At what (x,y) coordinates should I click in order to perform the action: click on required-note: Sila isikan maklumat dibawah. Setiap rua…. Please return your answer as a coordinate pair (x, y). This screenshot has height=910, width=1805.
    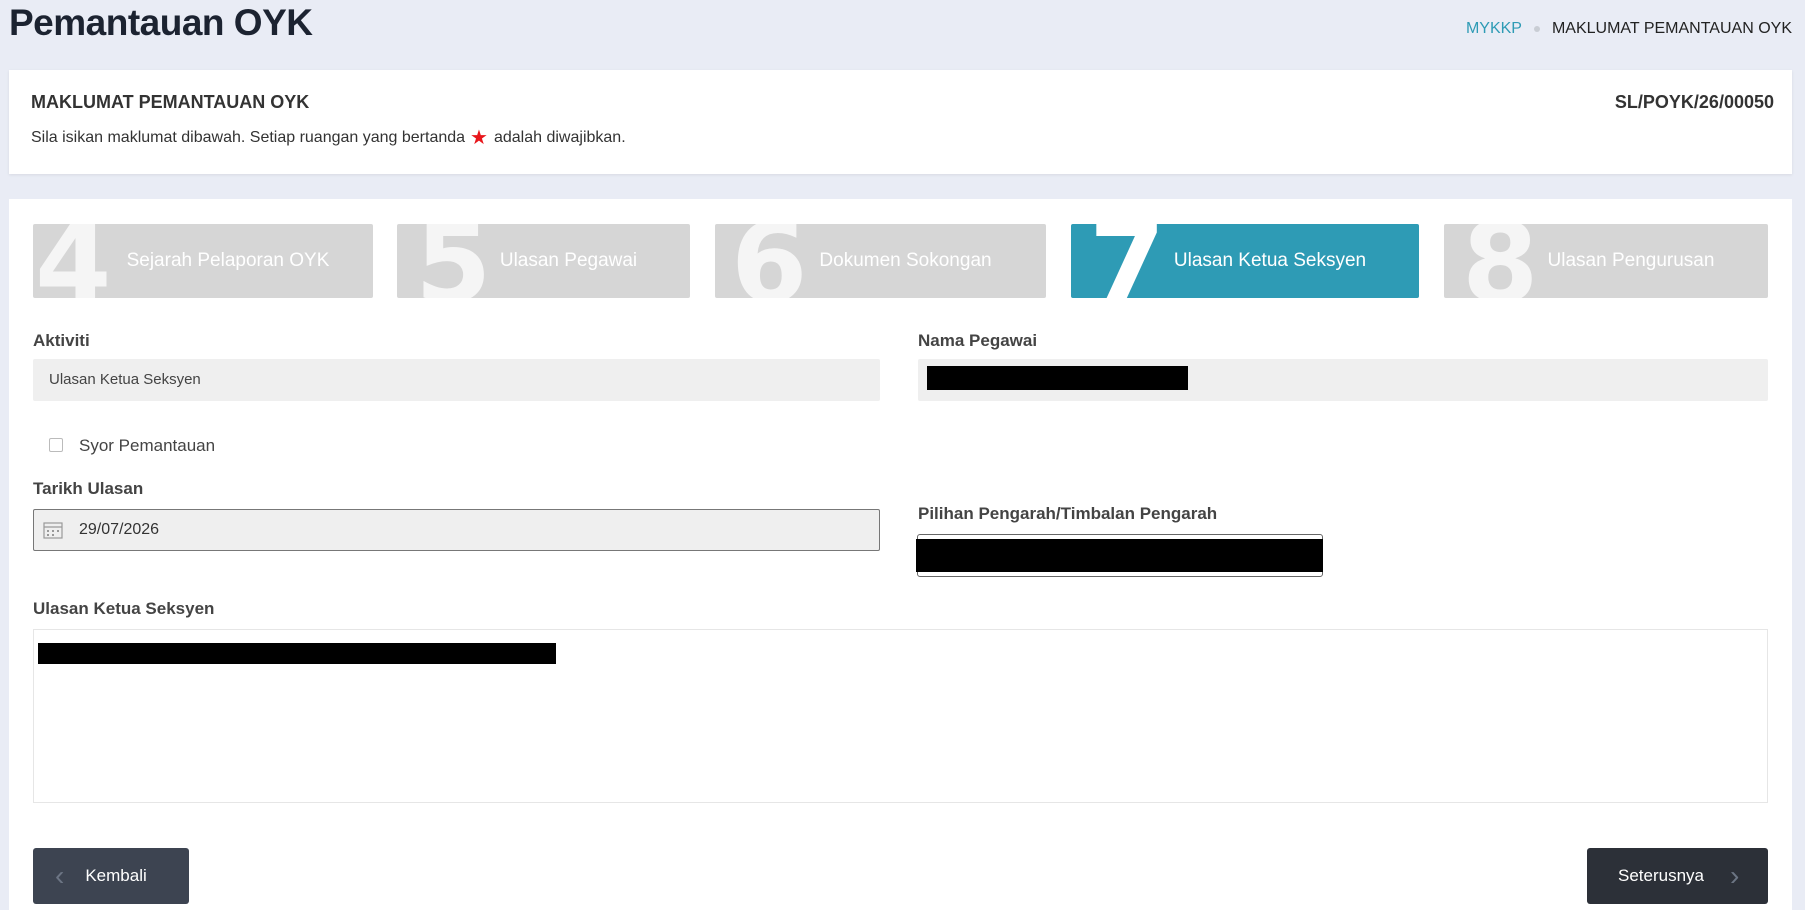
    Looking at the image, I should click on (328, 138).